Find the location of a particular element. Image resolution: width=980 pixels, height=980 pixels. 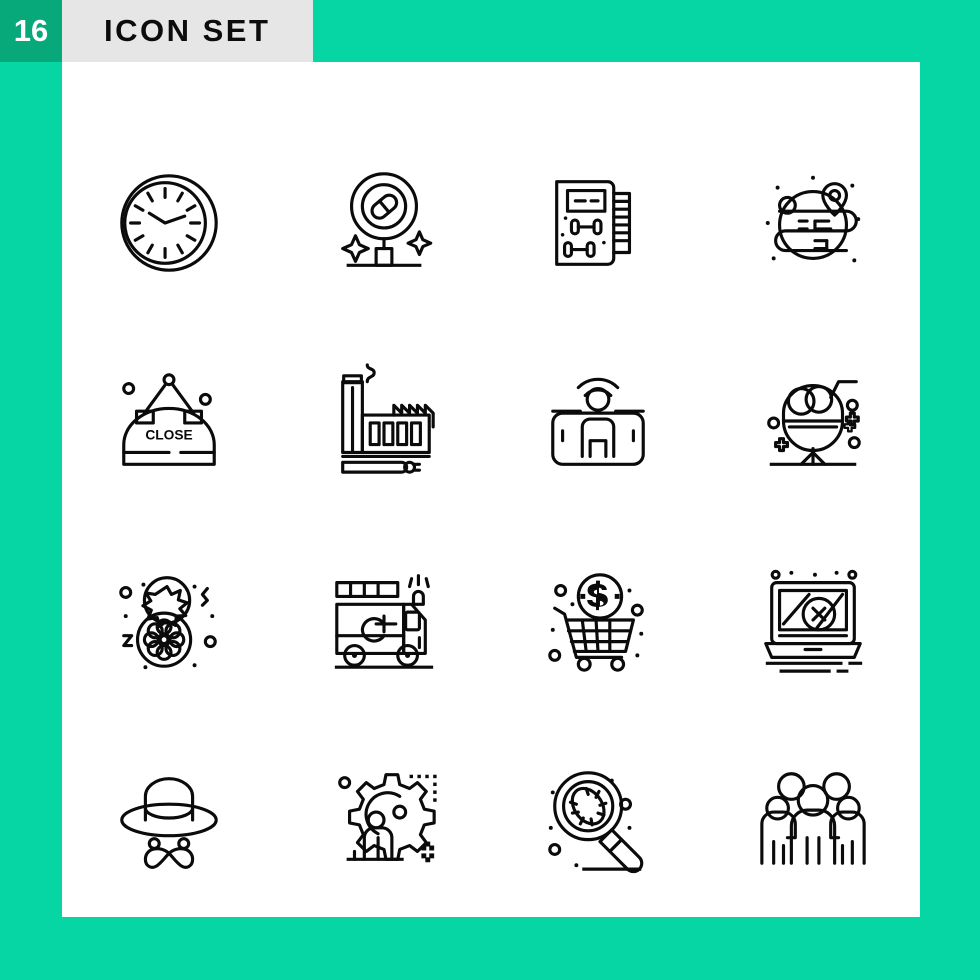

sun-snowflake-weather-icon is located at coordinates (168, 622).